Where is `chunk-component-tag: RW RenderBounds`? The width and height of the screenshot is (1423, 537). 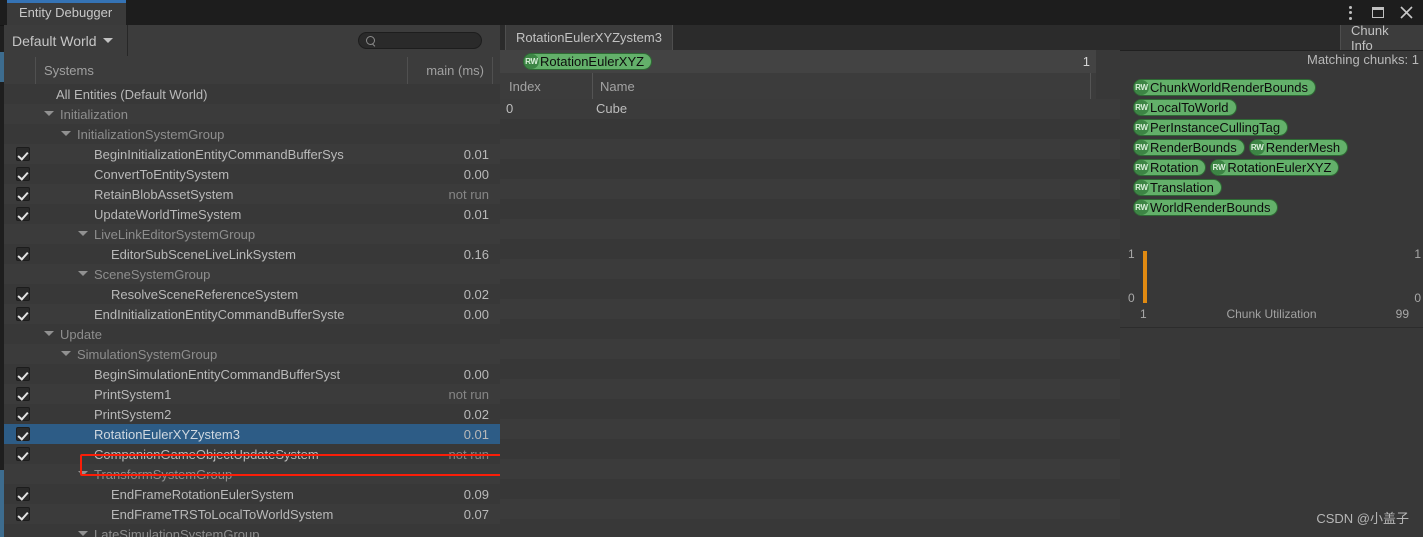 chunk-component-tag: RW RenderBounds is located at coordinates (1189, 148).